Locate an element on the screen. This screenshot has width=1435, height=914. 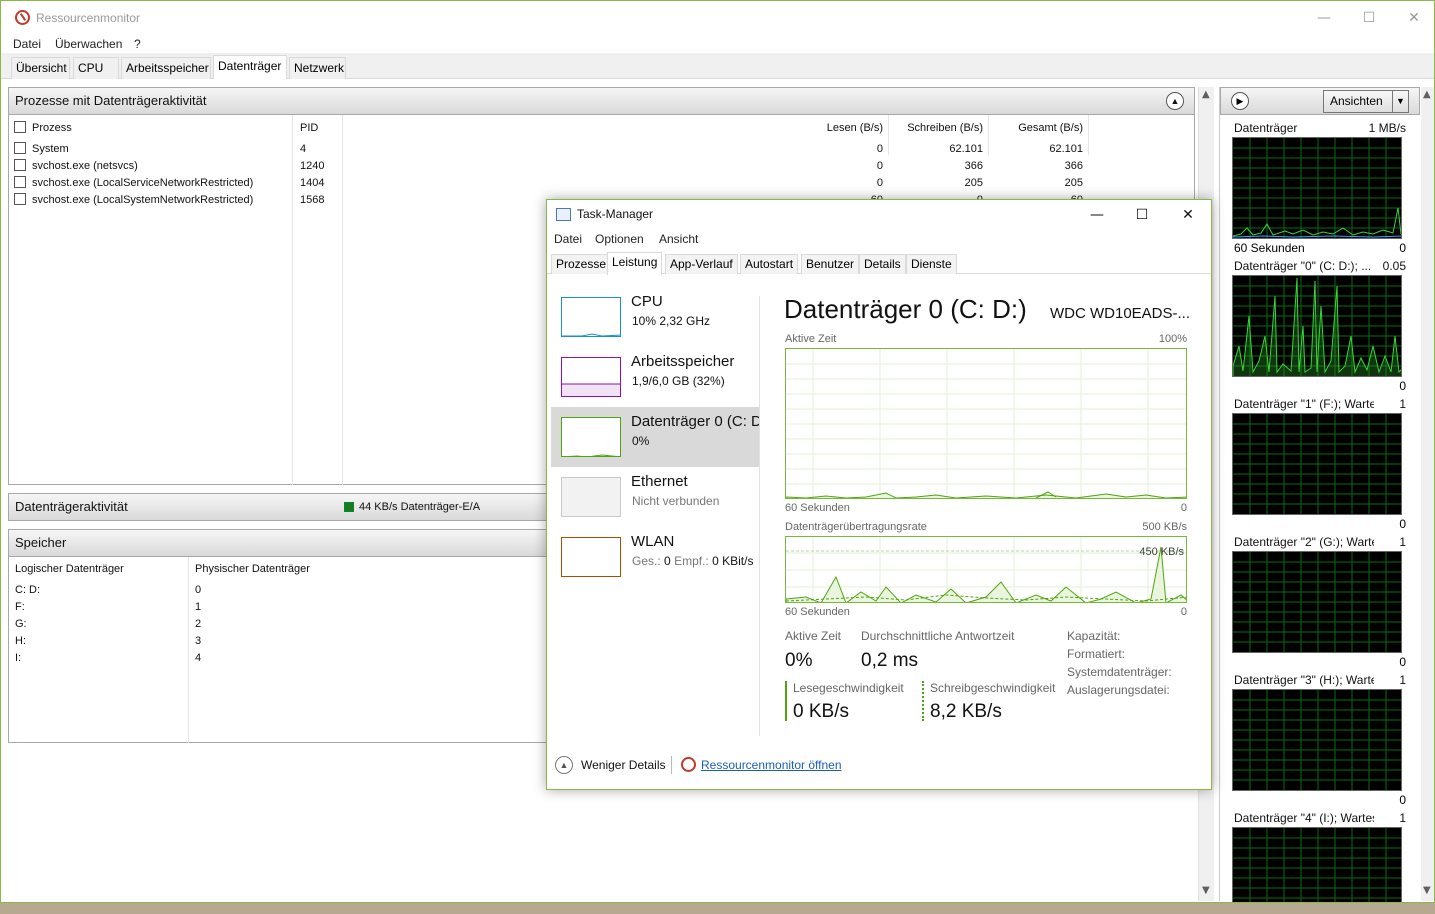
expand-right-icon: ▶ is located at coordinates (1240, 101).